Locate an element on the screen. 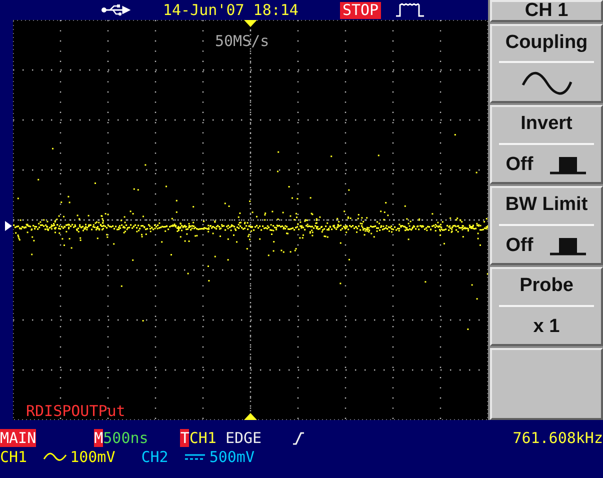  menu-label: BW Limit is located at coordinates (546, 205).